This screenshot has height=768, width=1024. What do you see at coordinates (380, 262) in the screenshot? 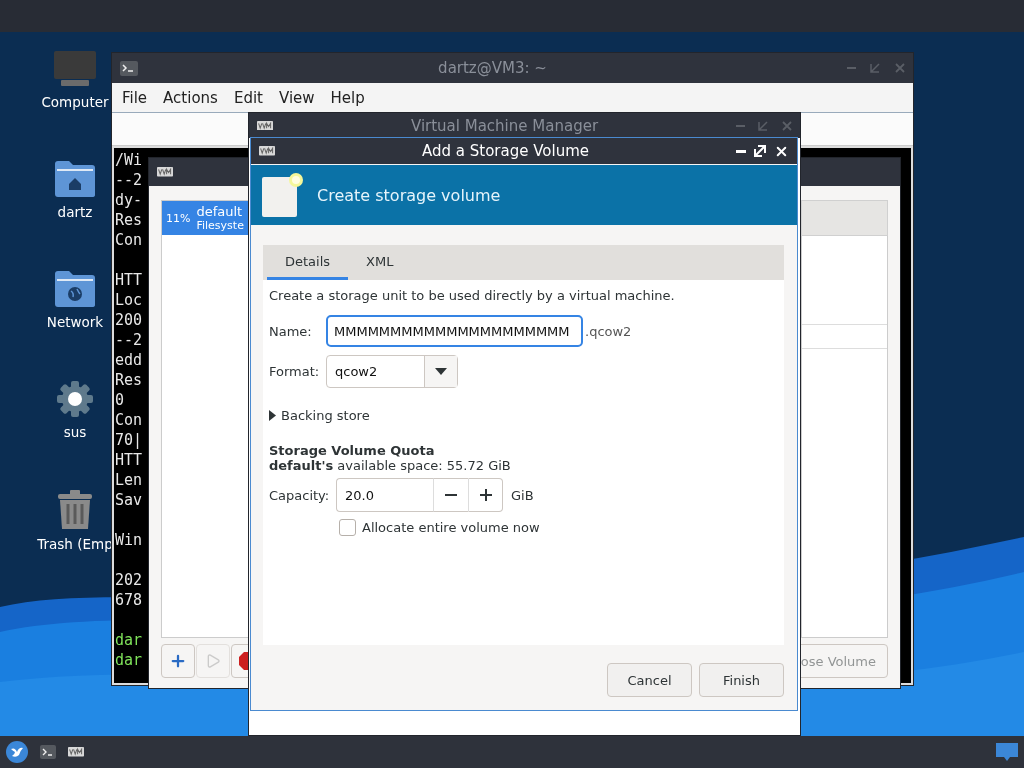
I see `tab: XML` at bounding box center [380, 262].